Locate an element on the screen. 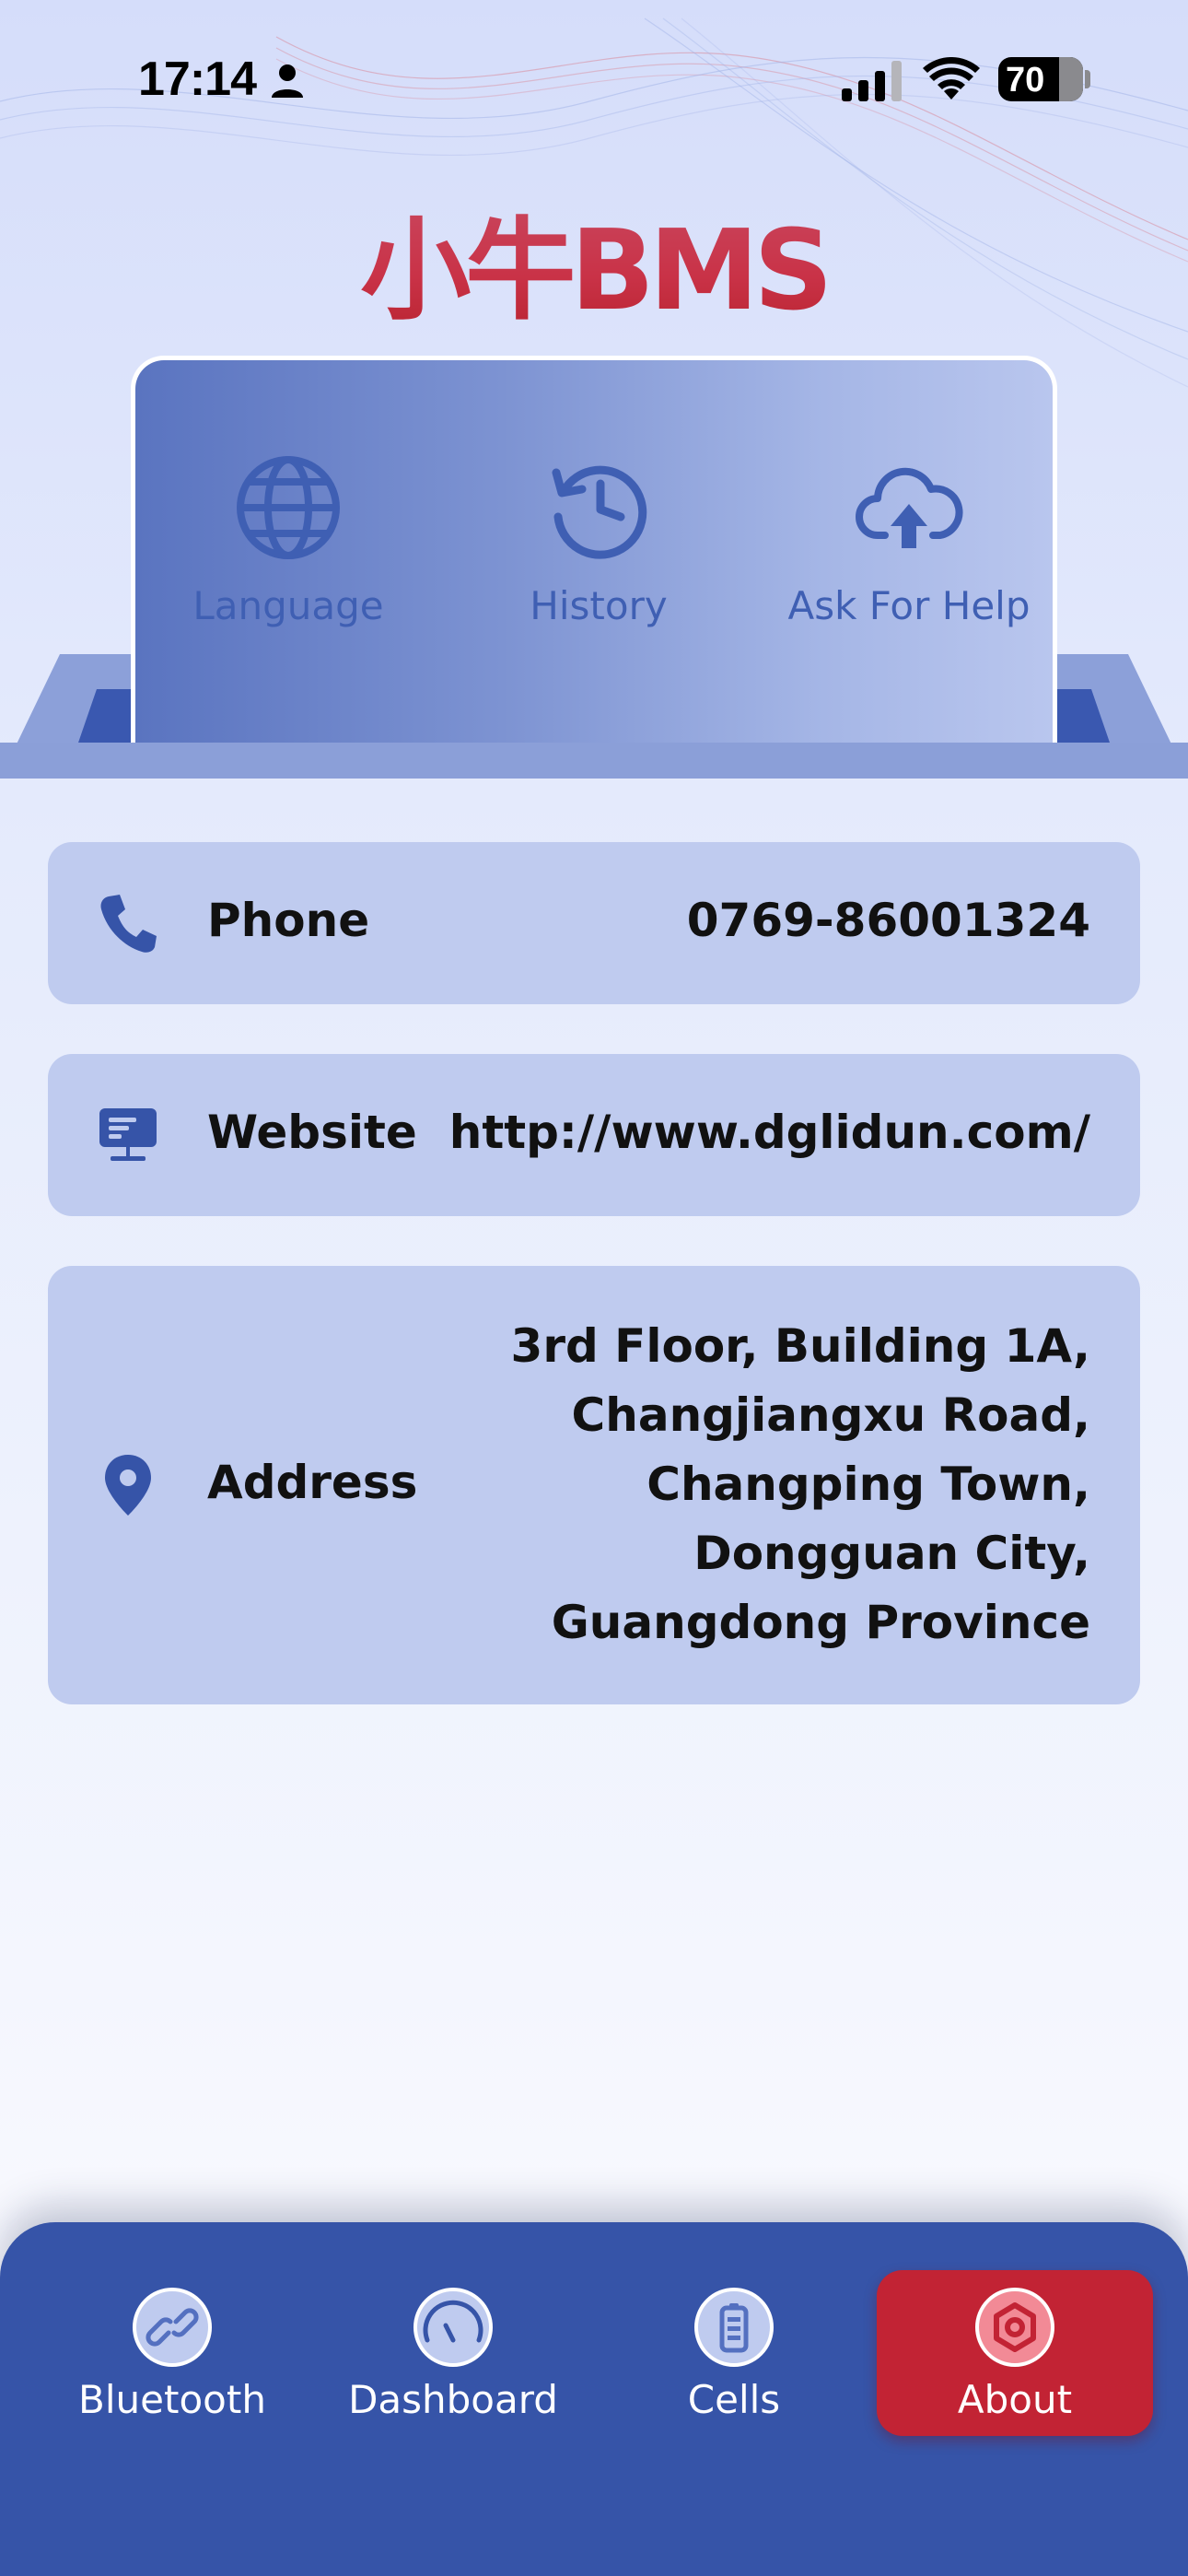  nav-about: About is located at coordinates (1015, 2353).